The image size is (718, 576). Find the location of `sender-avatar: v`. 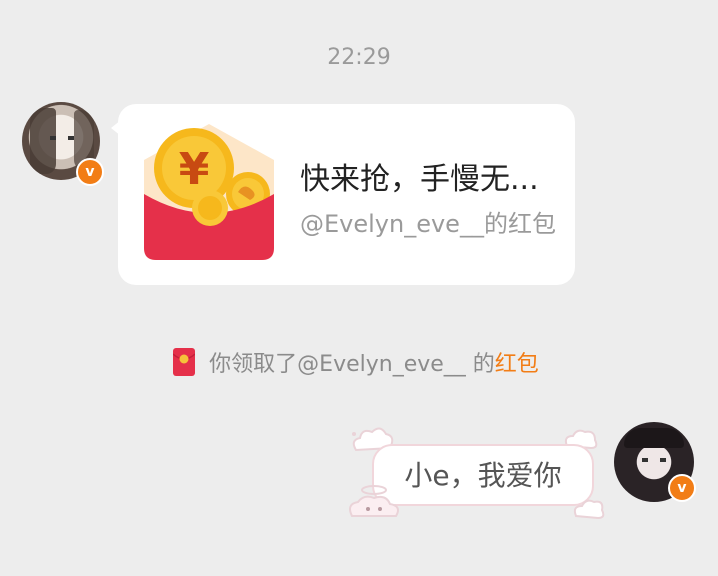

sender-avatar: v is located at coordinates (63, 144).